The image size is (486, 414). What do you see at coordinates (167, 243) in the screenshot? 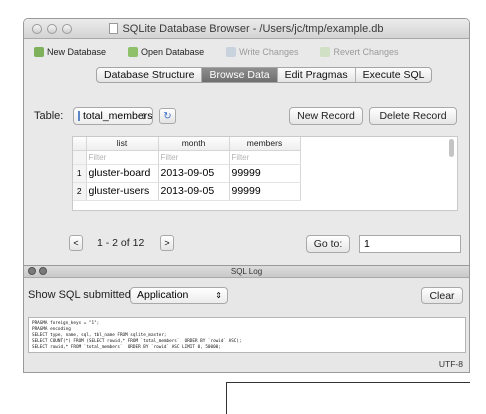
I see `next-page-button: >` at bounding box center [167, 243].